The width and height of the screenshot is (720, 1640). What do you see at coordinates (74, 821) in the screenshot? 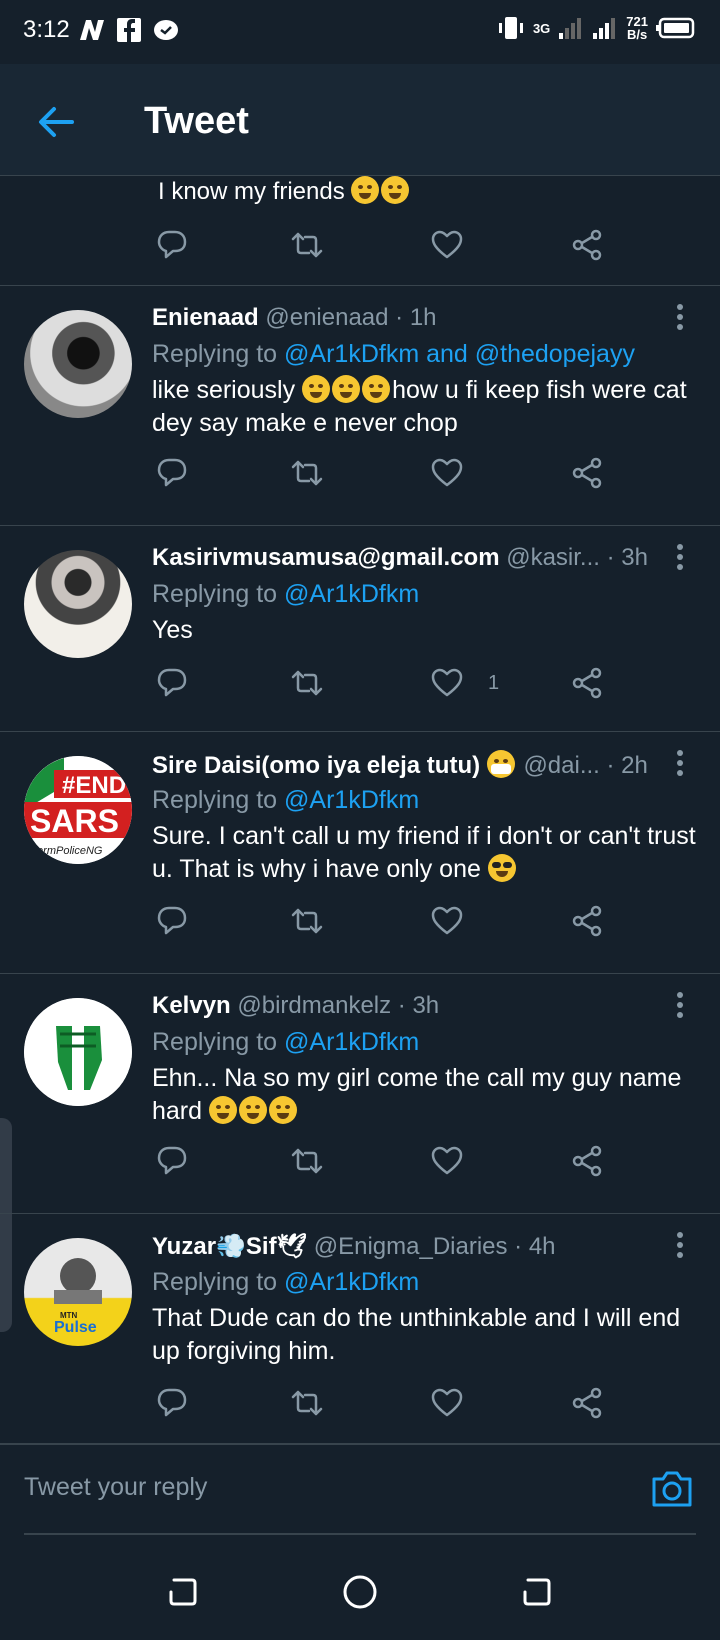
I see `svg-text: SARS` at bounding box center [74, 821].